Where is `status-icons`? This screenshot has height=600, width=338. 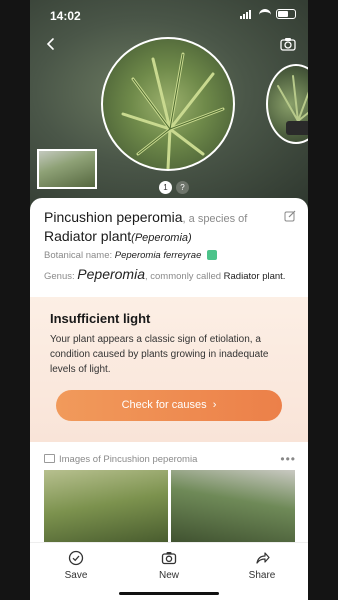 status-icons is located at coordinates (268, 14).